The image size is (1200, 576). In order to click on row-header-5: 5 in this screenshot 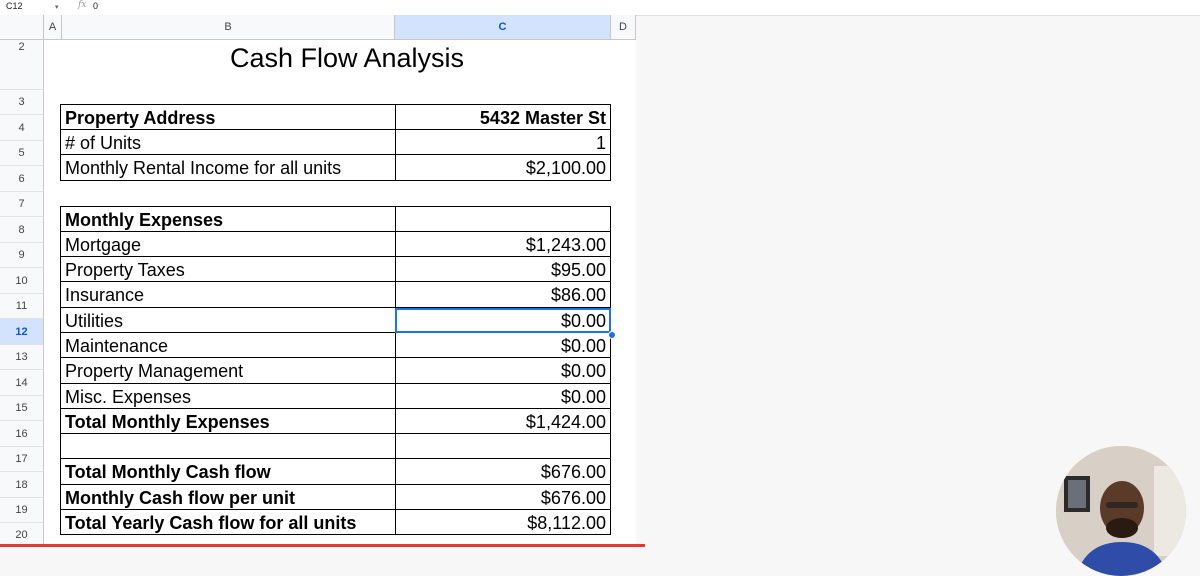, I will do `click(22, 153)`.